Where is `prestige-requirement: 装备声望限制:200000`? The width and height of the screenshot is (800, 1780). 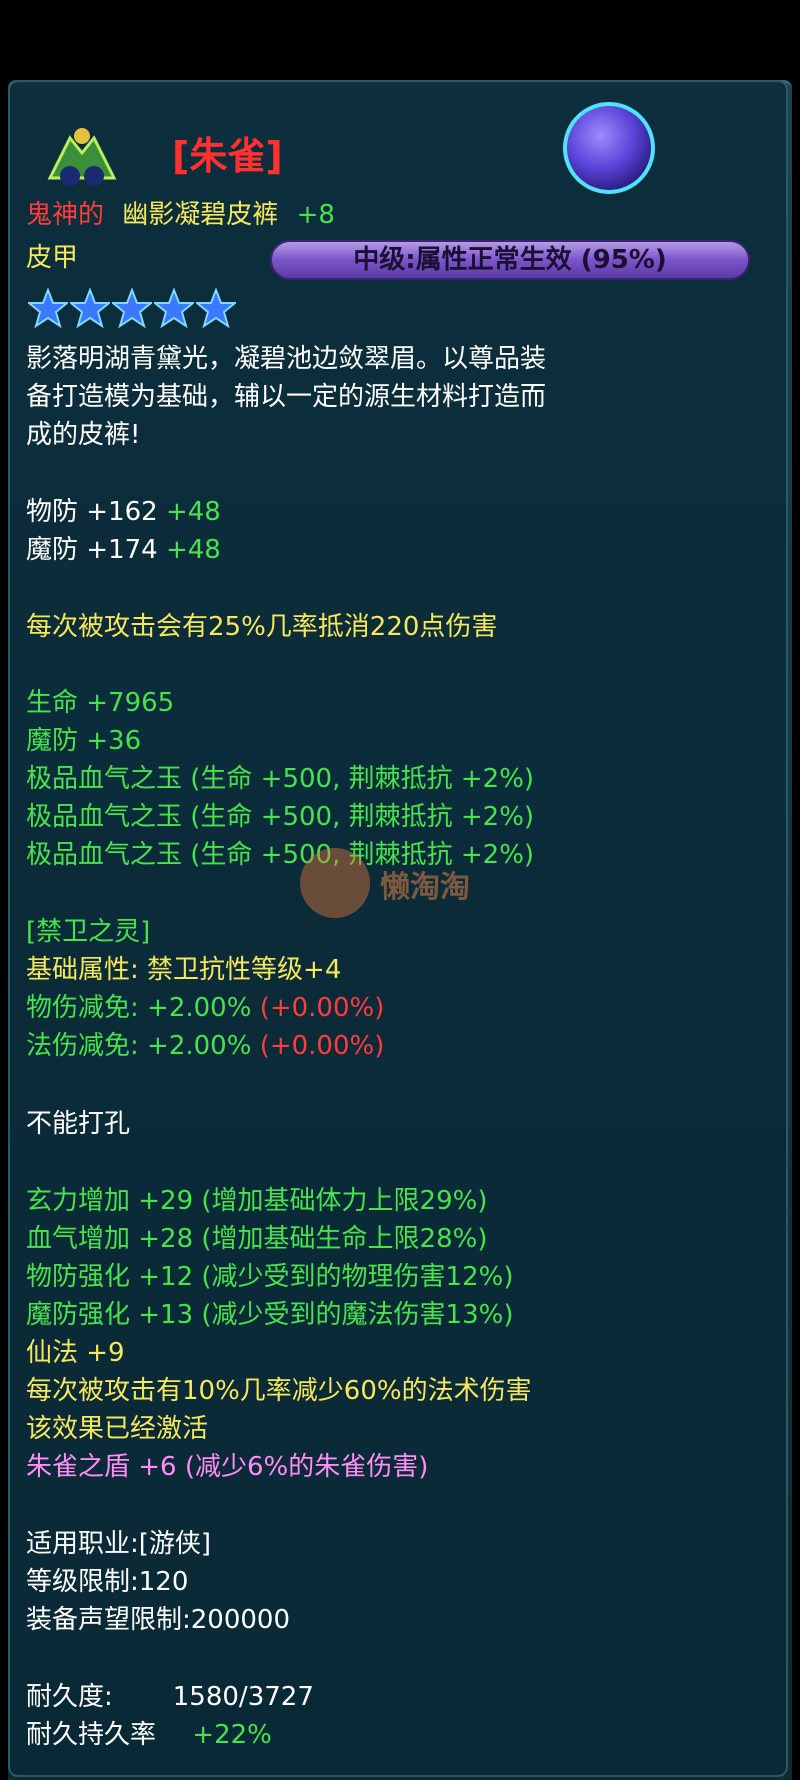
prestige-requirement: 装备声望限制:200000 is located at coordinates (158, 1620).